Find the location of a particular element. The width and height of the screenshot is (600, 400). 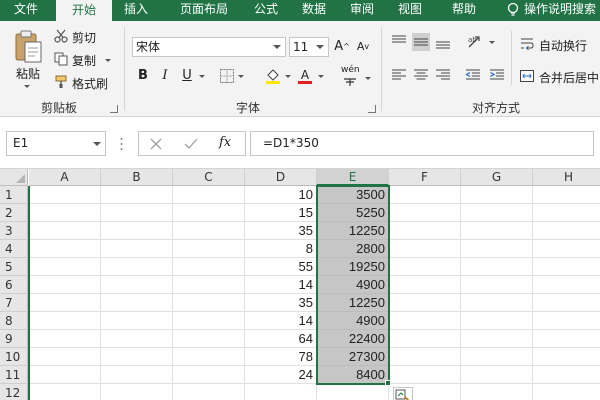

cell-h4 is located at coordinates (566, 249).